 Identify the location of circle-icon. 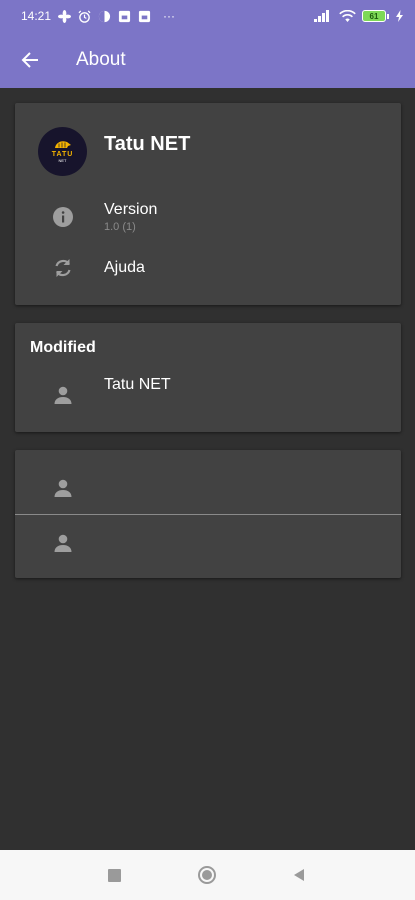
(207, 875).